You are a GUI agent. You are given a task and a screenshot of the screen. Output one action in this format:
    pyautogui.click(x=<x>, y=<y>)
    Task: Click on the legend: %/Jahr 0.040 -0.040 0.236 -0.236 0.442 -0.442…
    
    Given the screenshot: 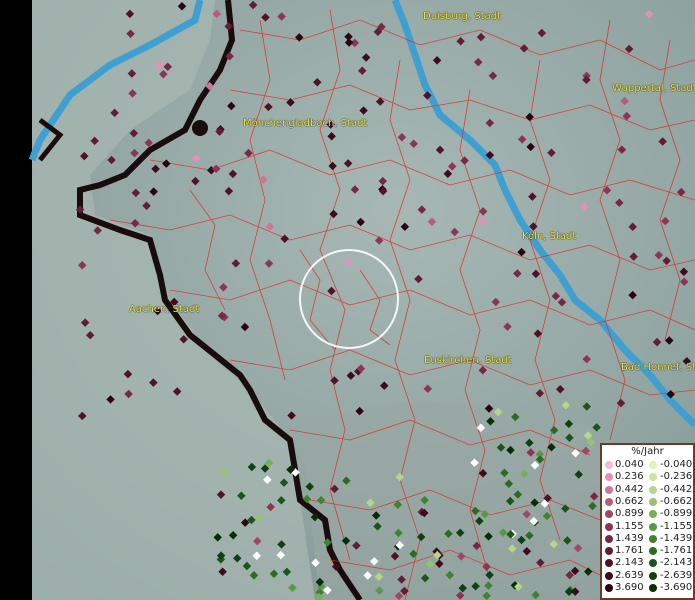 What is the action you would take?
    pyautogui.click(x=647, y=521)
    